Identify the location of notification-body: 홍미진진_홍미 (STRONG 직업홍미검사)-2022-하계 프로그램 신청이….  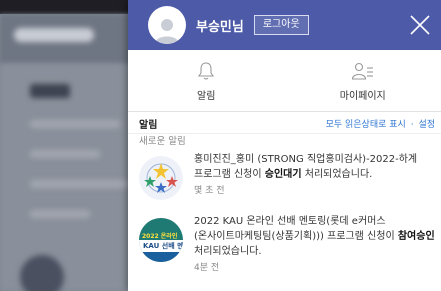
(317, 176).